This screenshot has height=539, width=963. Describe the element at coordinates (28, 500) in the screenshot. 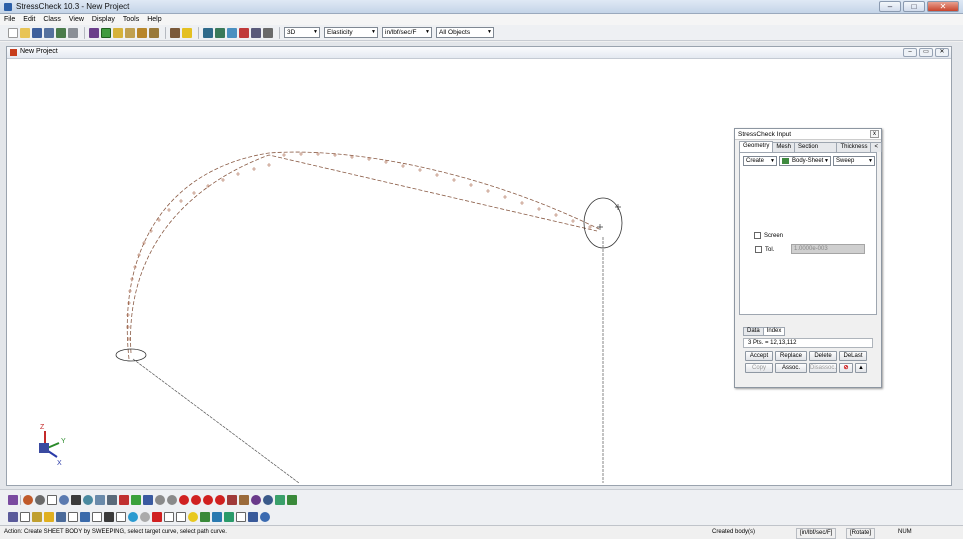

I see `zoom-fit-icon` at that location.